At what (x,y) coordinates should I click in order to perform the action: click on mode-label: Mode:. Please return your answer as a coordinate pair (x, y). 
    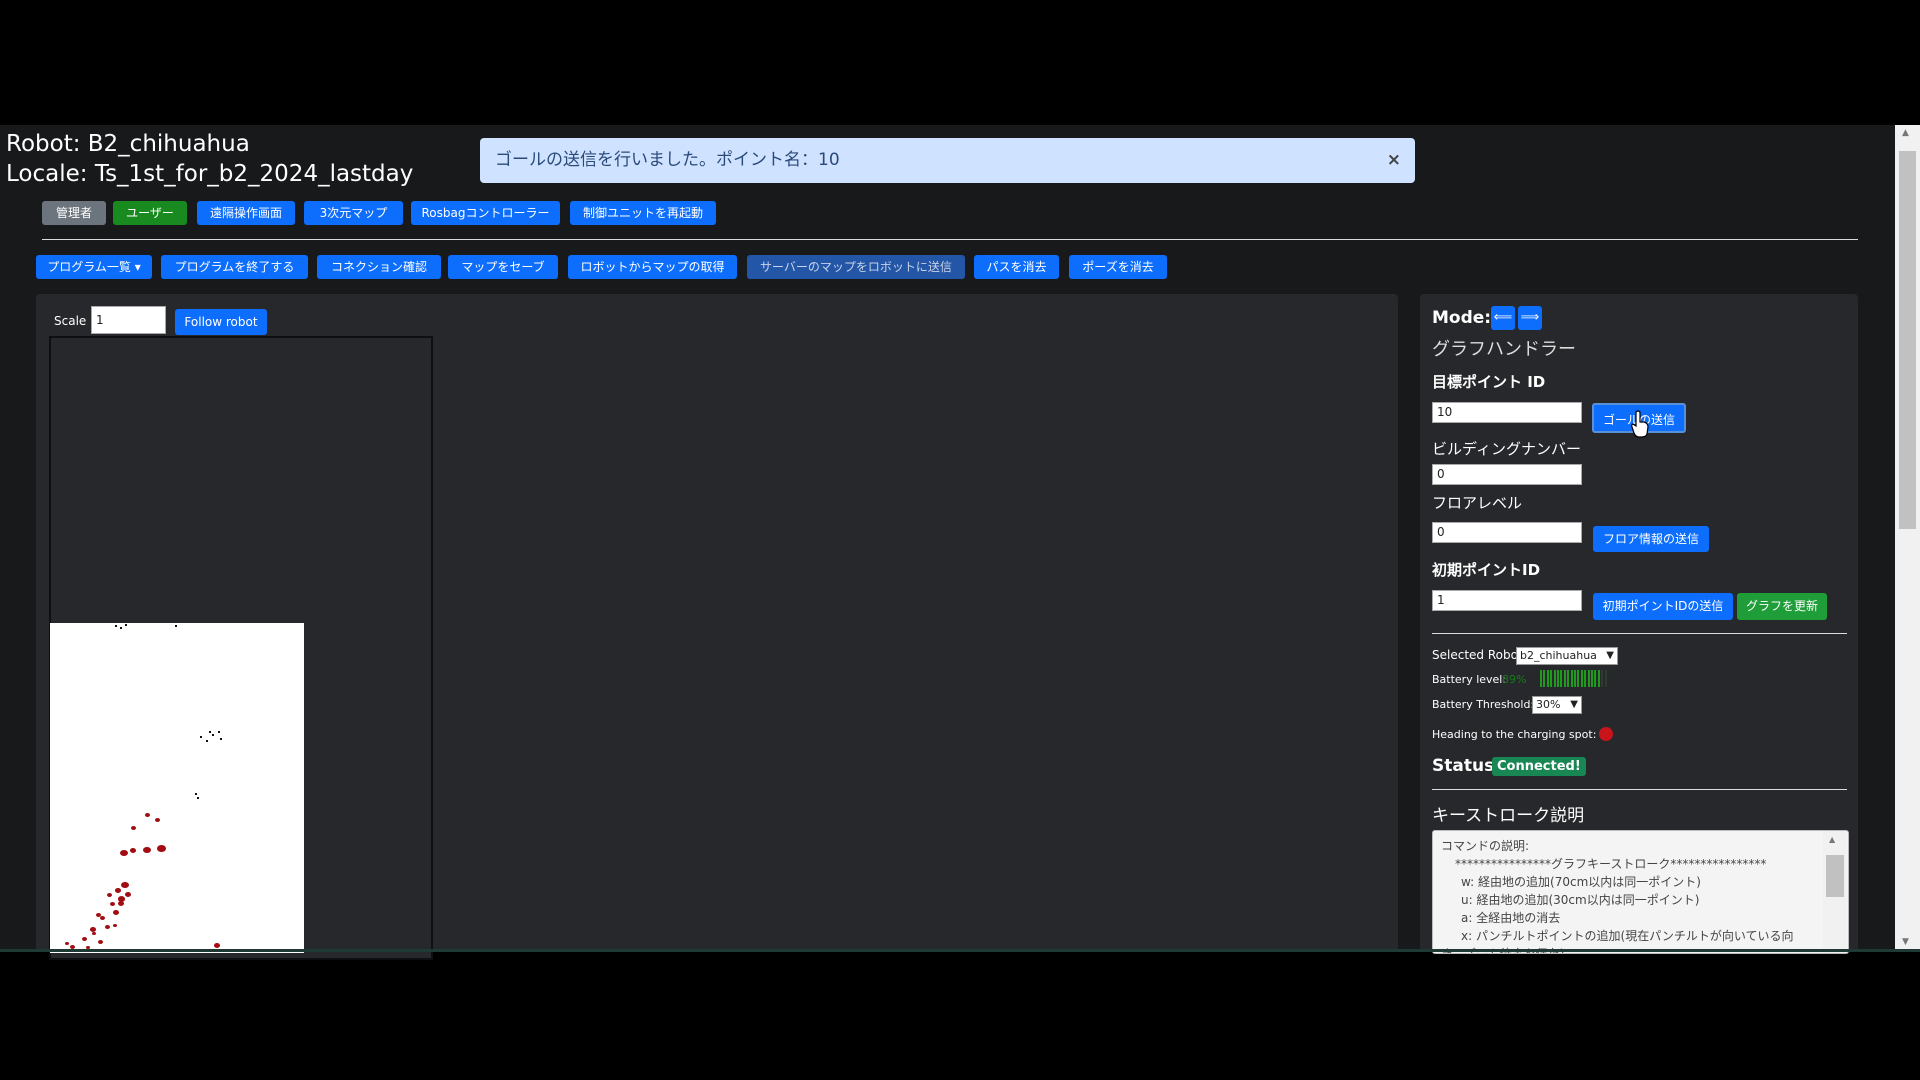
    Looking at the image, I should click on (1462, 318).